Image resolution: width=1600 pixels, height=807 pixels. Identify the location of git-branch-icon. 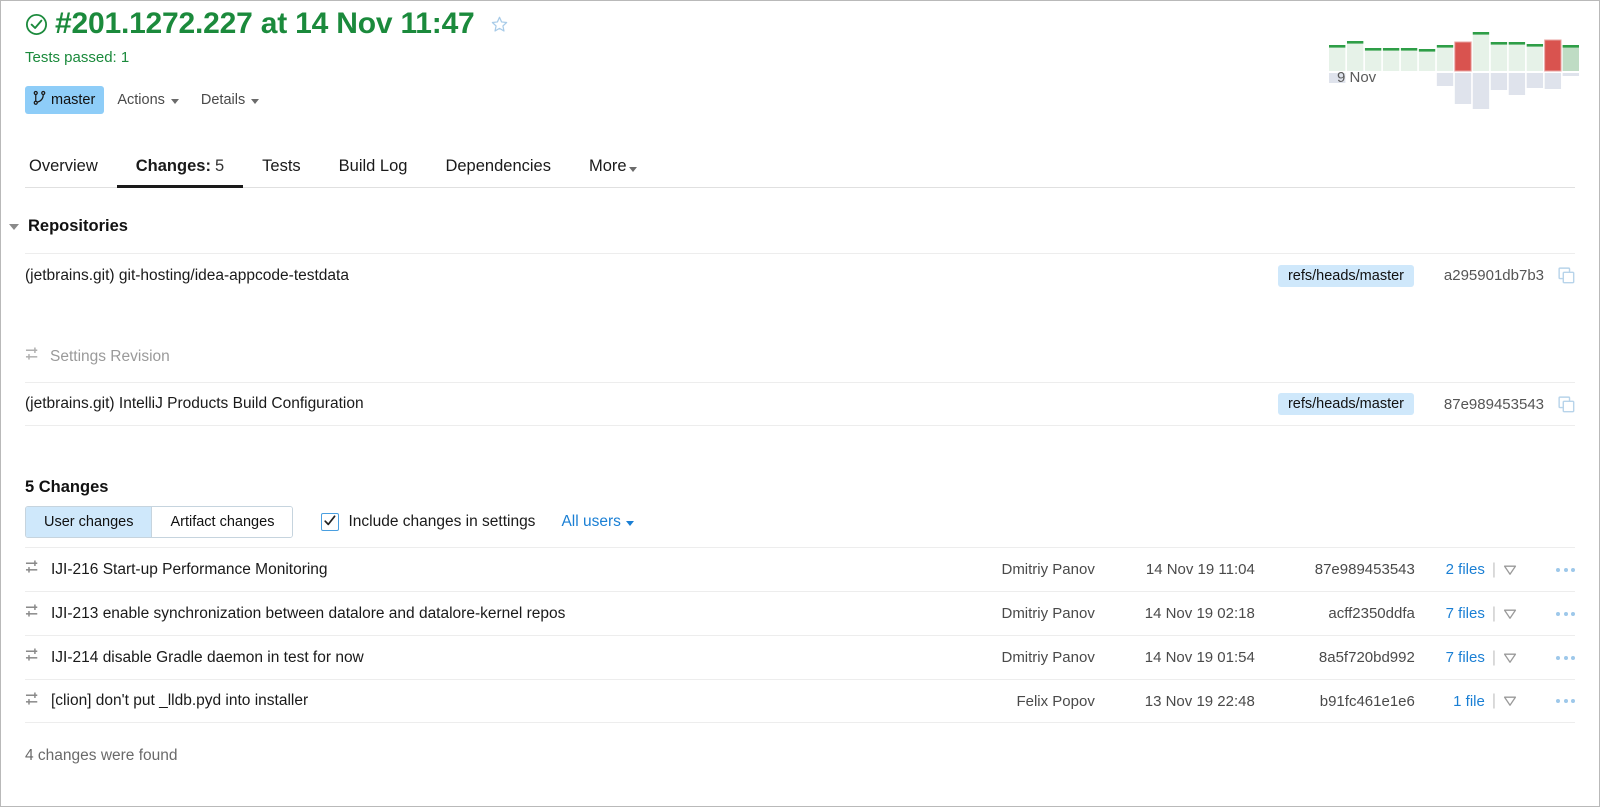
(39, 100).